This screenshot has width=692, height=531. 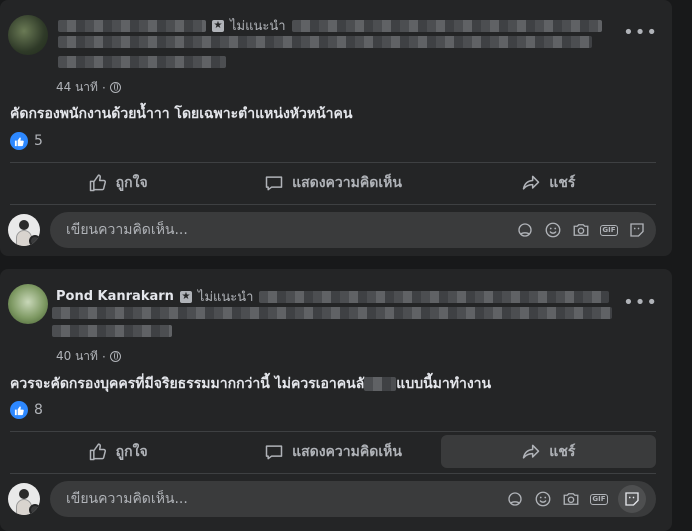 I want to click on reaction-summary: 8, so click(x=26, y=410).